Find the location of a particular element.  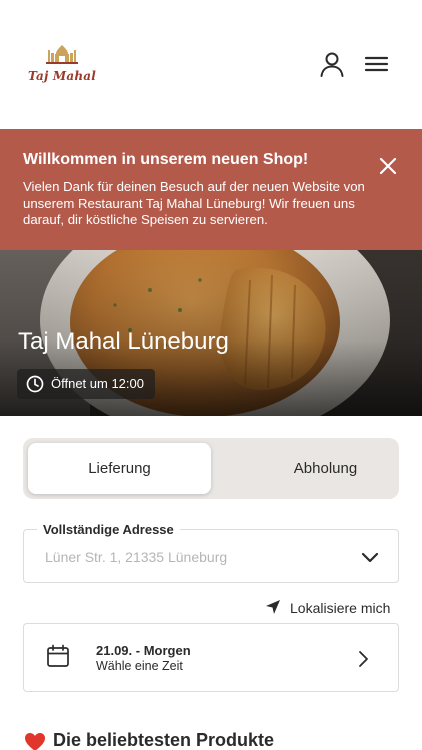

chevron-right-icon is located at coordinates (363, 659).